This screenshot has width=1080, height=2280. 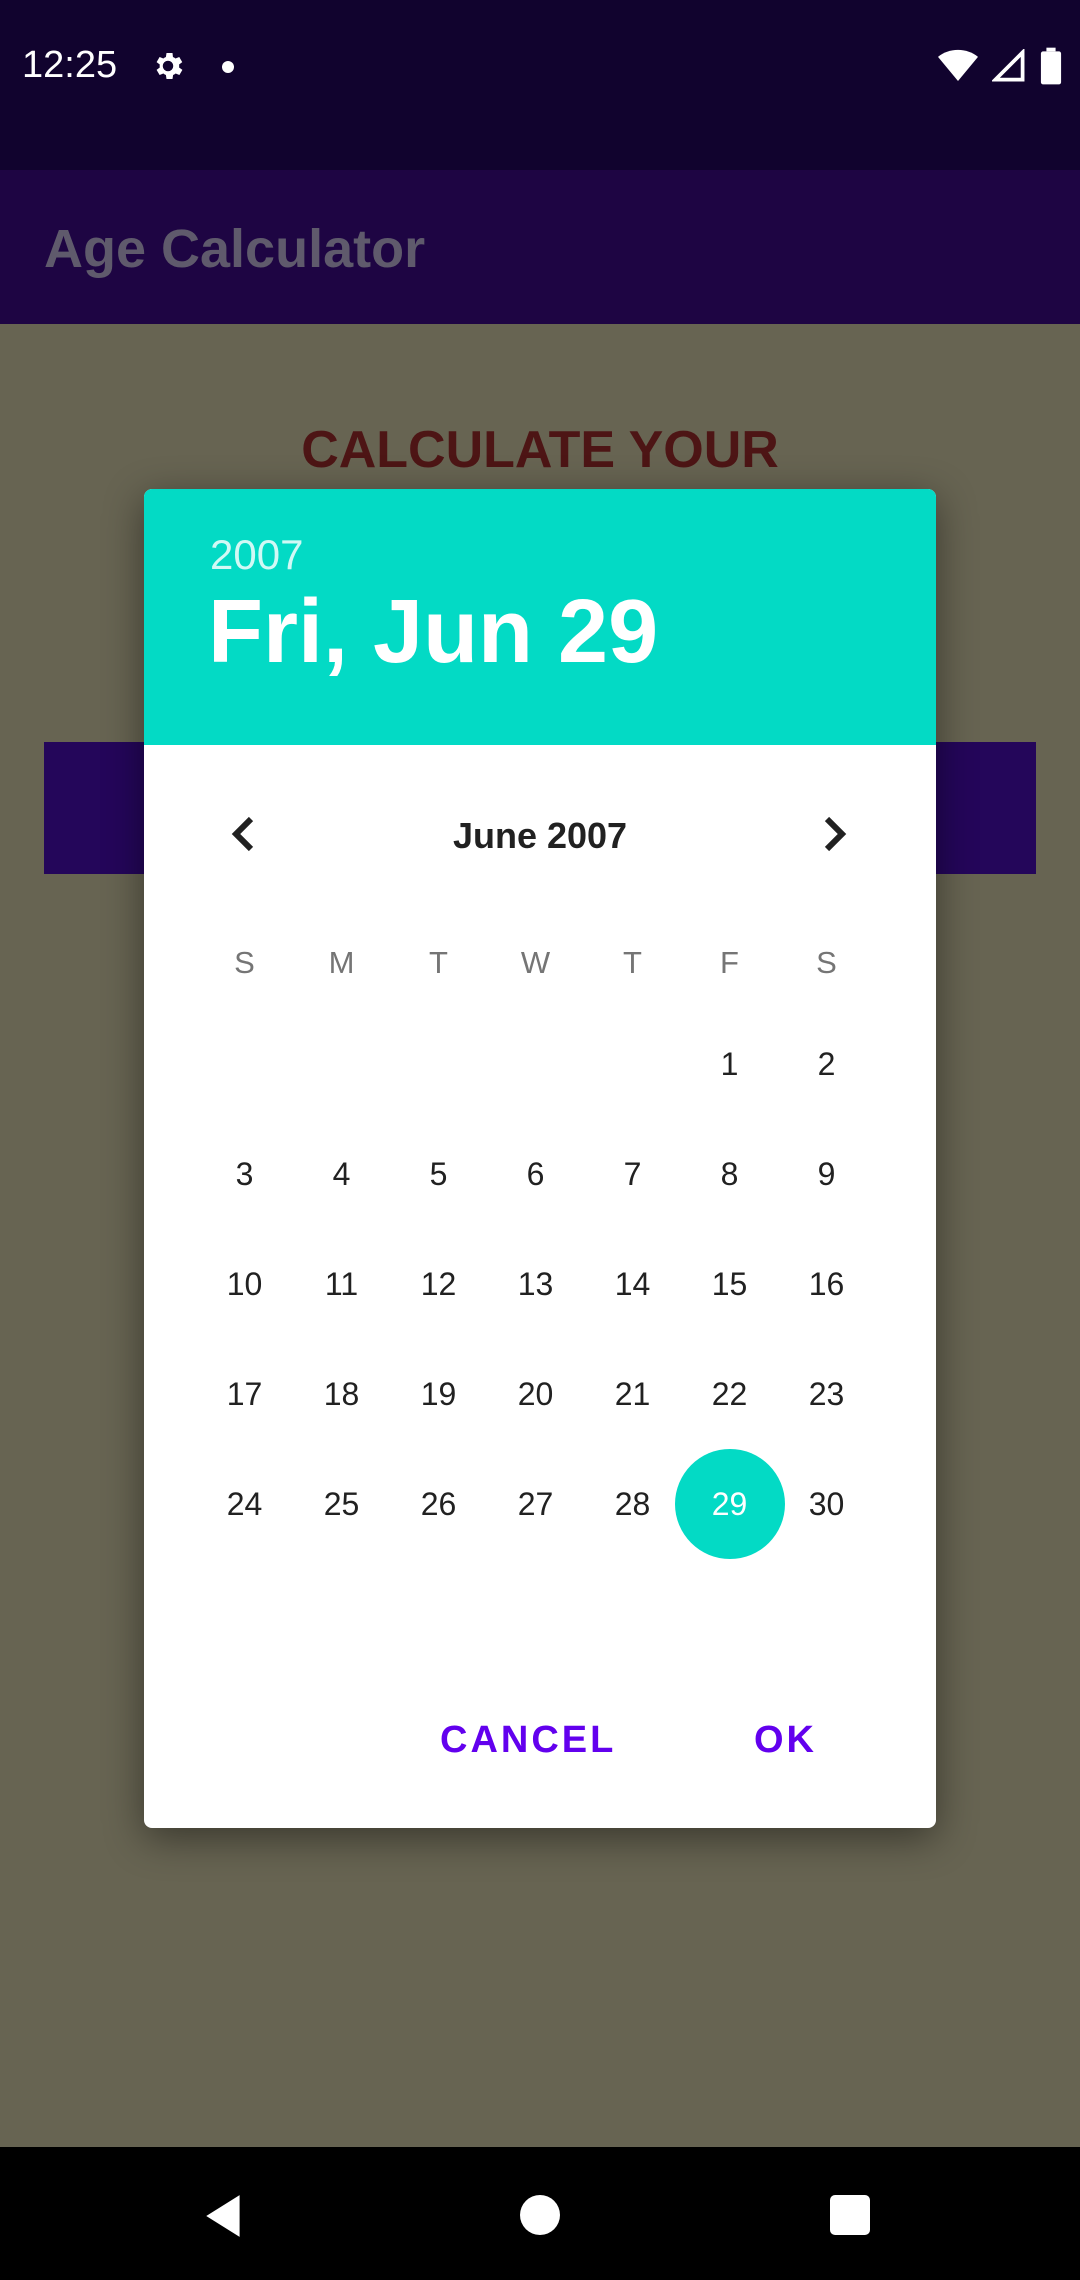 I want to click on calendar-day: 13, so click(x=535, y=1284).